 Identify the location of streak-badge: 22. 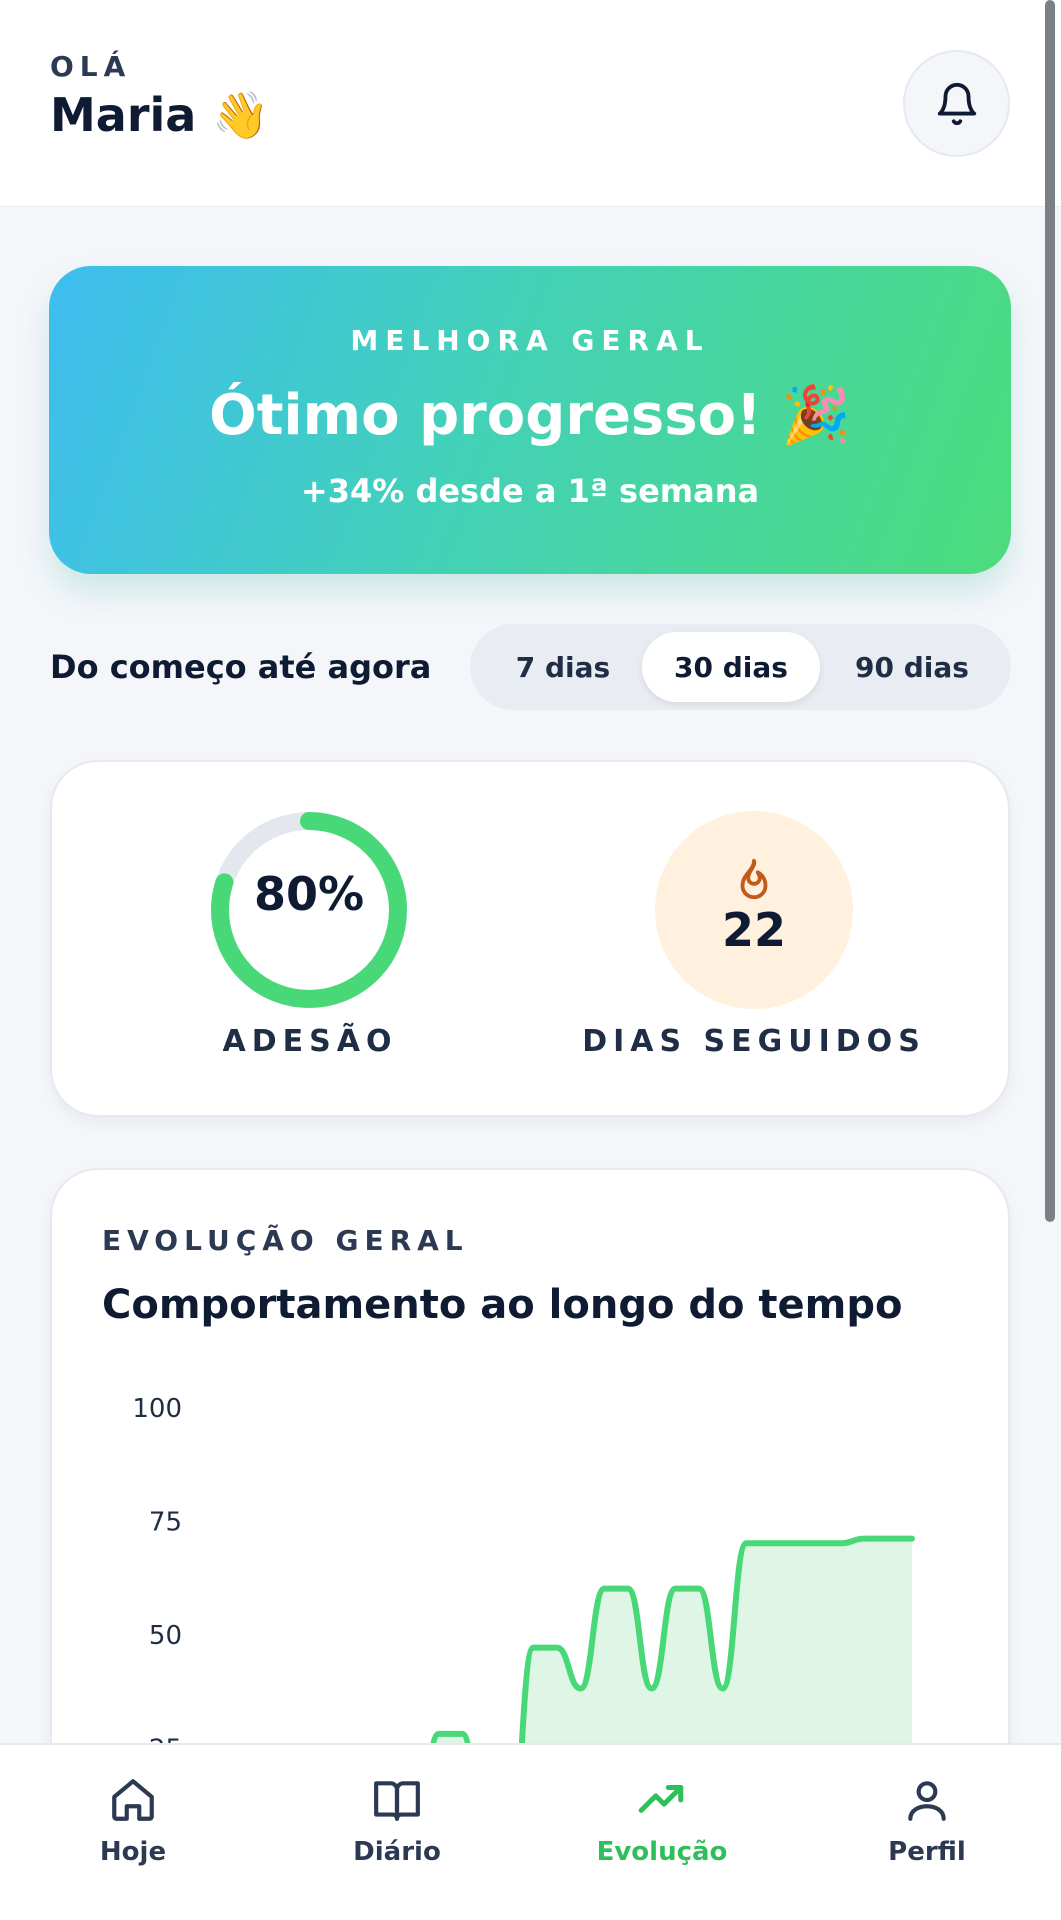
(754, 910).